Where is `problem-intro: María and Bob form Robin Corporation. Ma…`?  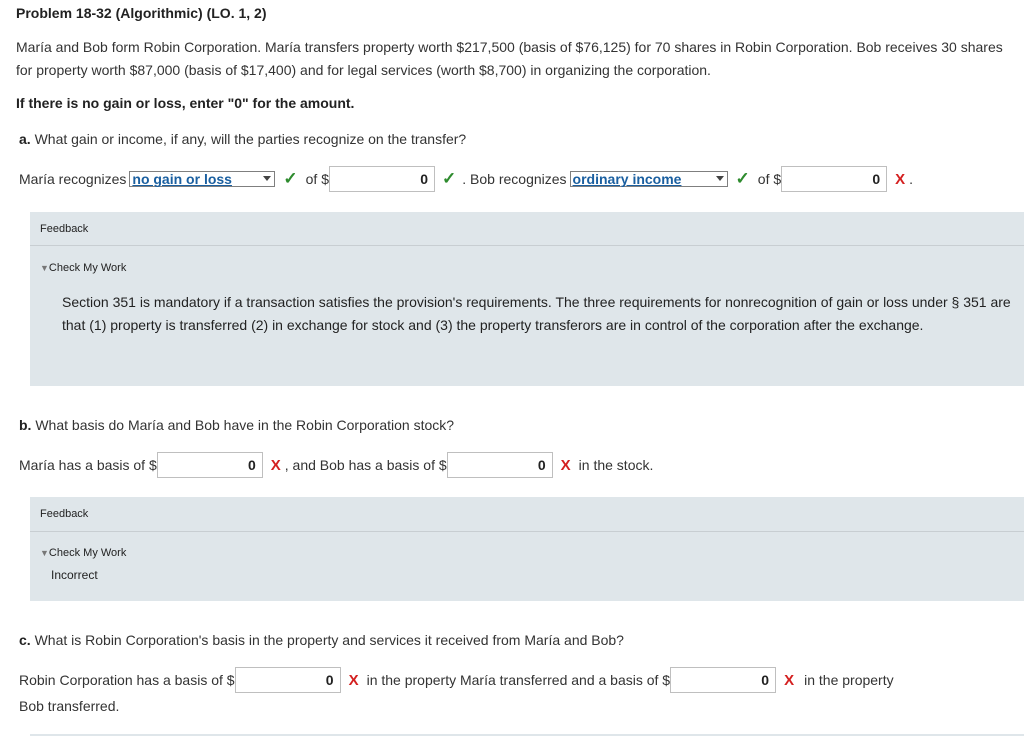
problem-intro: María and Bob form Robin Corporation. Ma… is located at coordinates (509, 58).